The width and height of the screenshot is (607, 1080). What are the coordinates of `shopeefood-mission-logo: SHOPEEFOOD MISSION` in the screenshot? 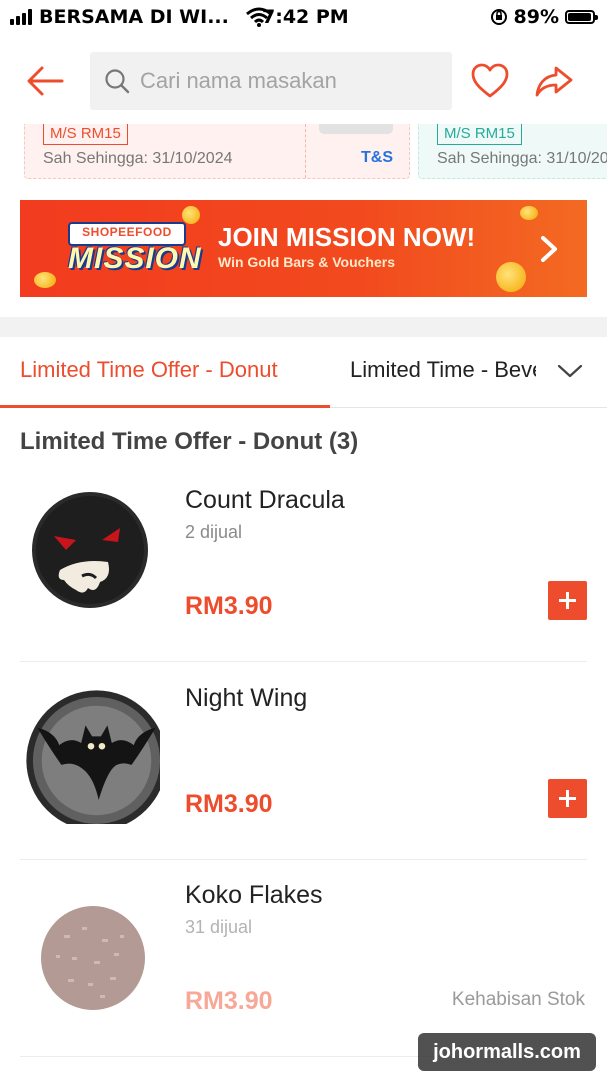 It's located at (139, 251).